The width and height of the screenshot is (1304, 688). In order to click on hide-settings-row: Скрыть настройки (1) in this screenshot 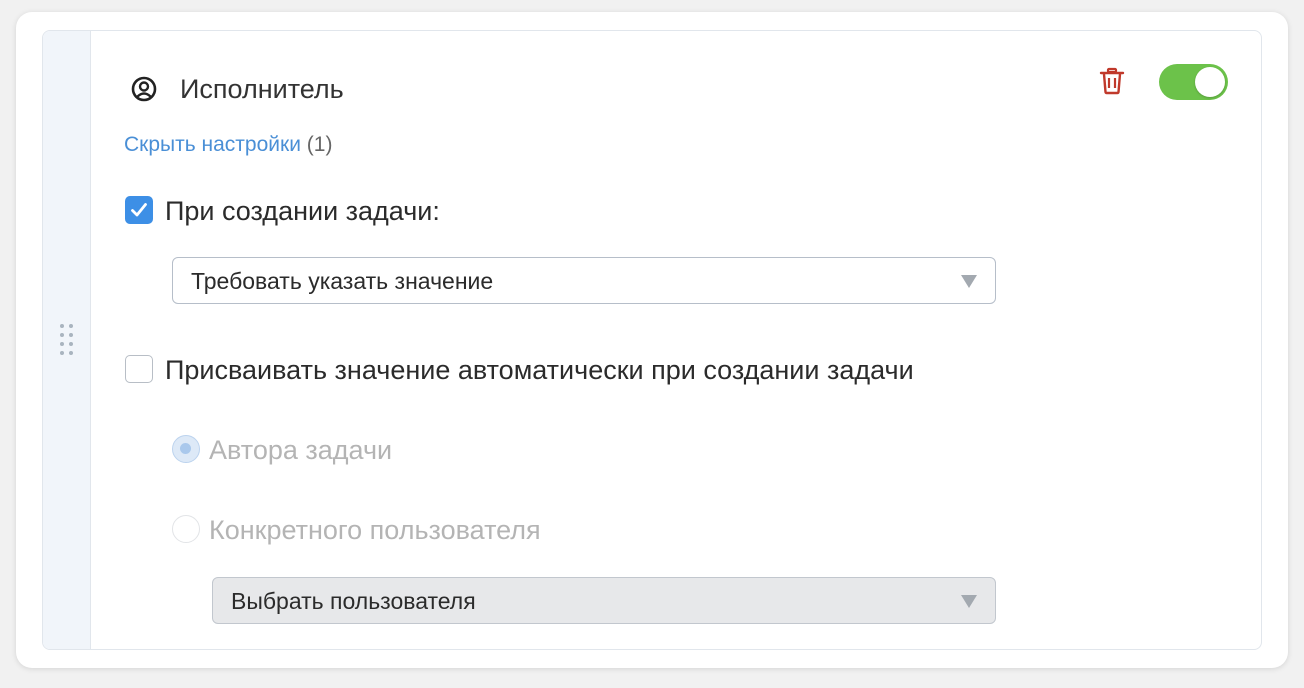, I will do `click(228, 145)`.